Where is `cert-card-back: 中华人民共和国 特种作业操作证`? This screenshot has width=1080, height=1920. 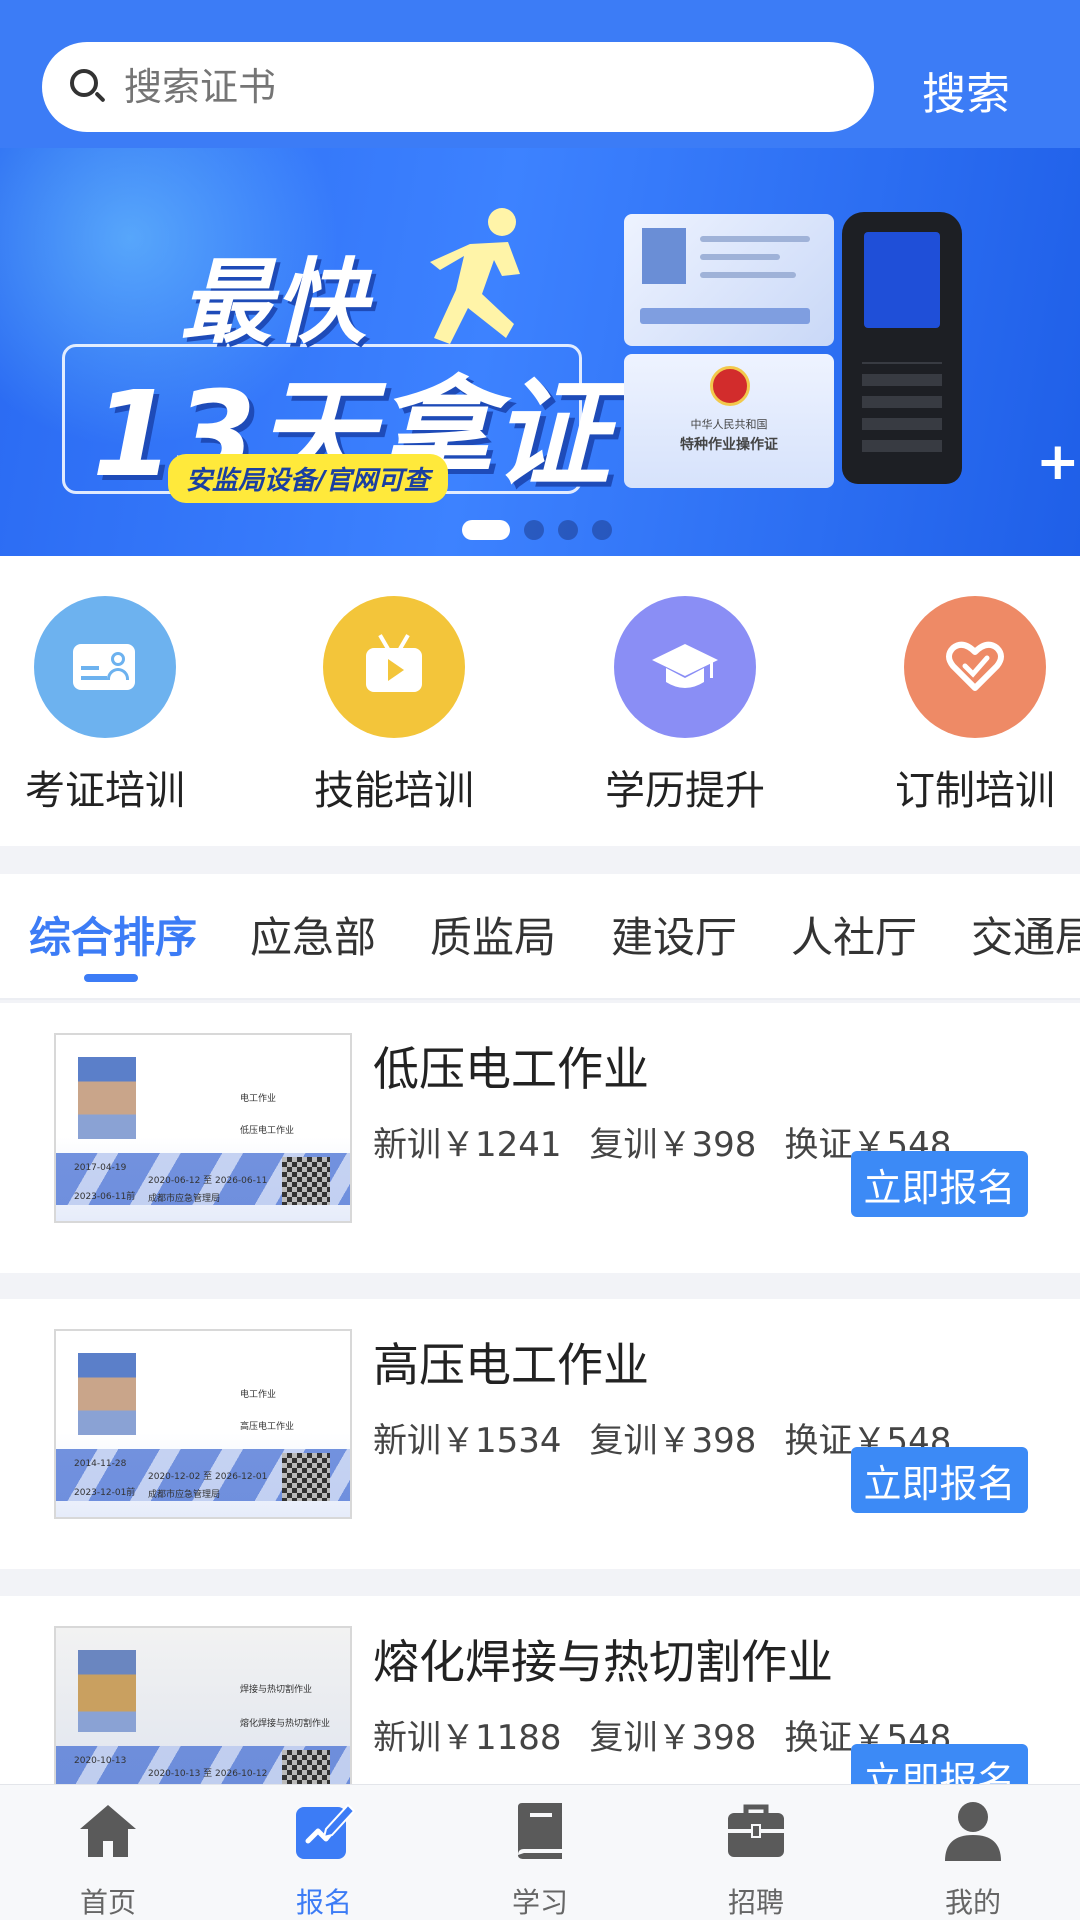 cert-card-back: 中华人民共和国 特种作业操作证 is located at coordinates (729, 421).